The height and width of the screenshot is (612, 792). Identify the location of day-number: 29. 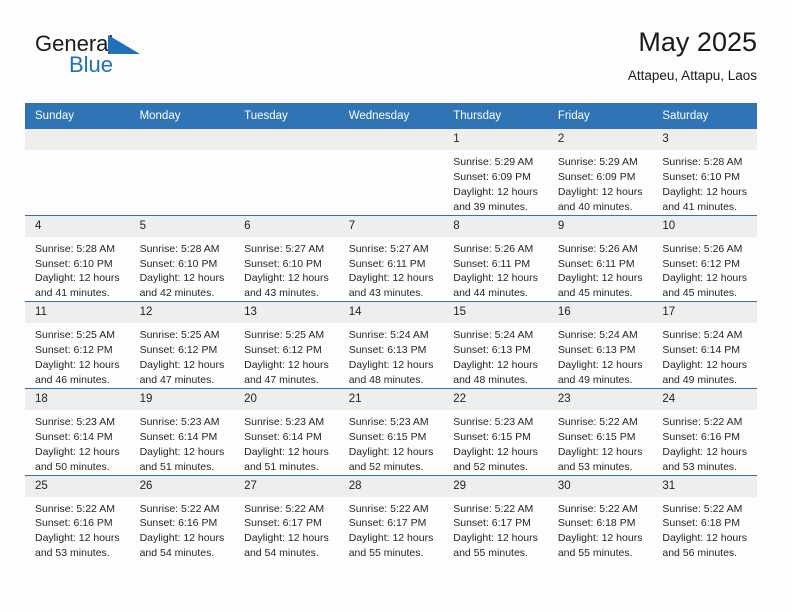
(495, 486).